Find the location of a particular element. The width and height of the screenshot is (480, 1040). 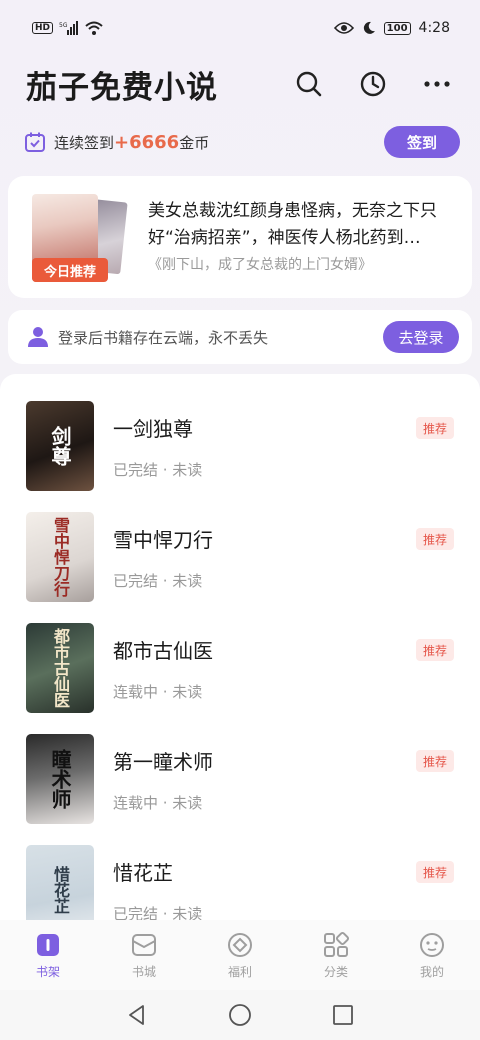

tab-category: 分类 is located at coordinates (336, 955).